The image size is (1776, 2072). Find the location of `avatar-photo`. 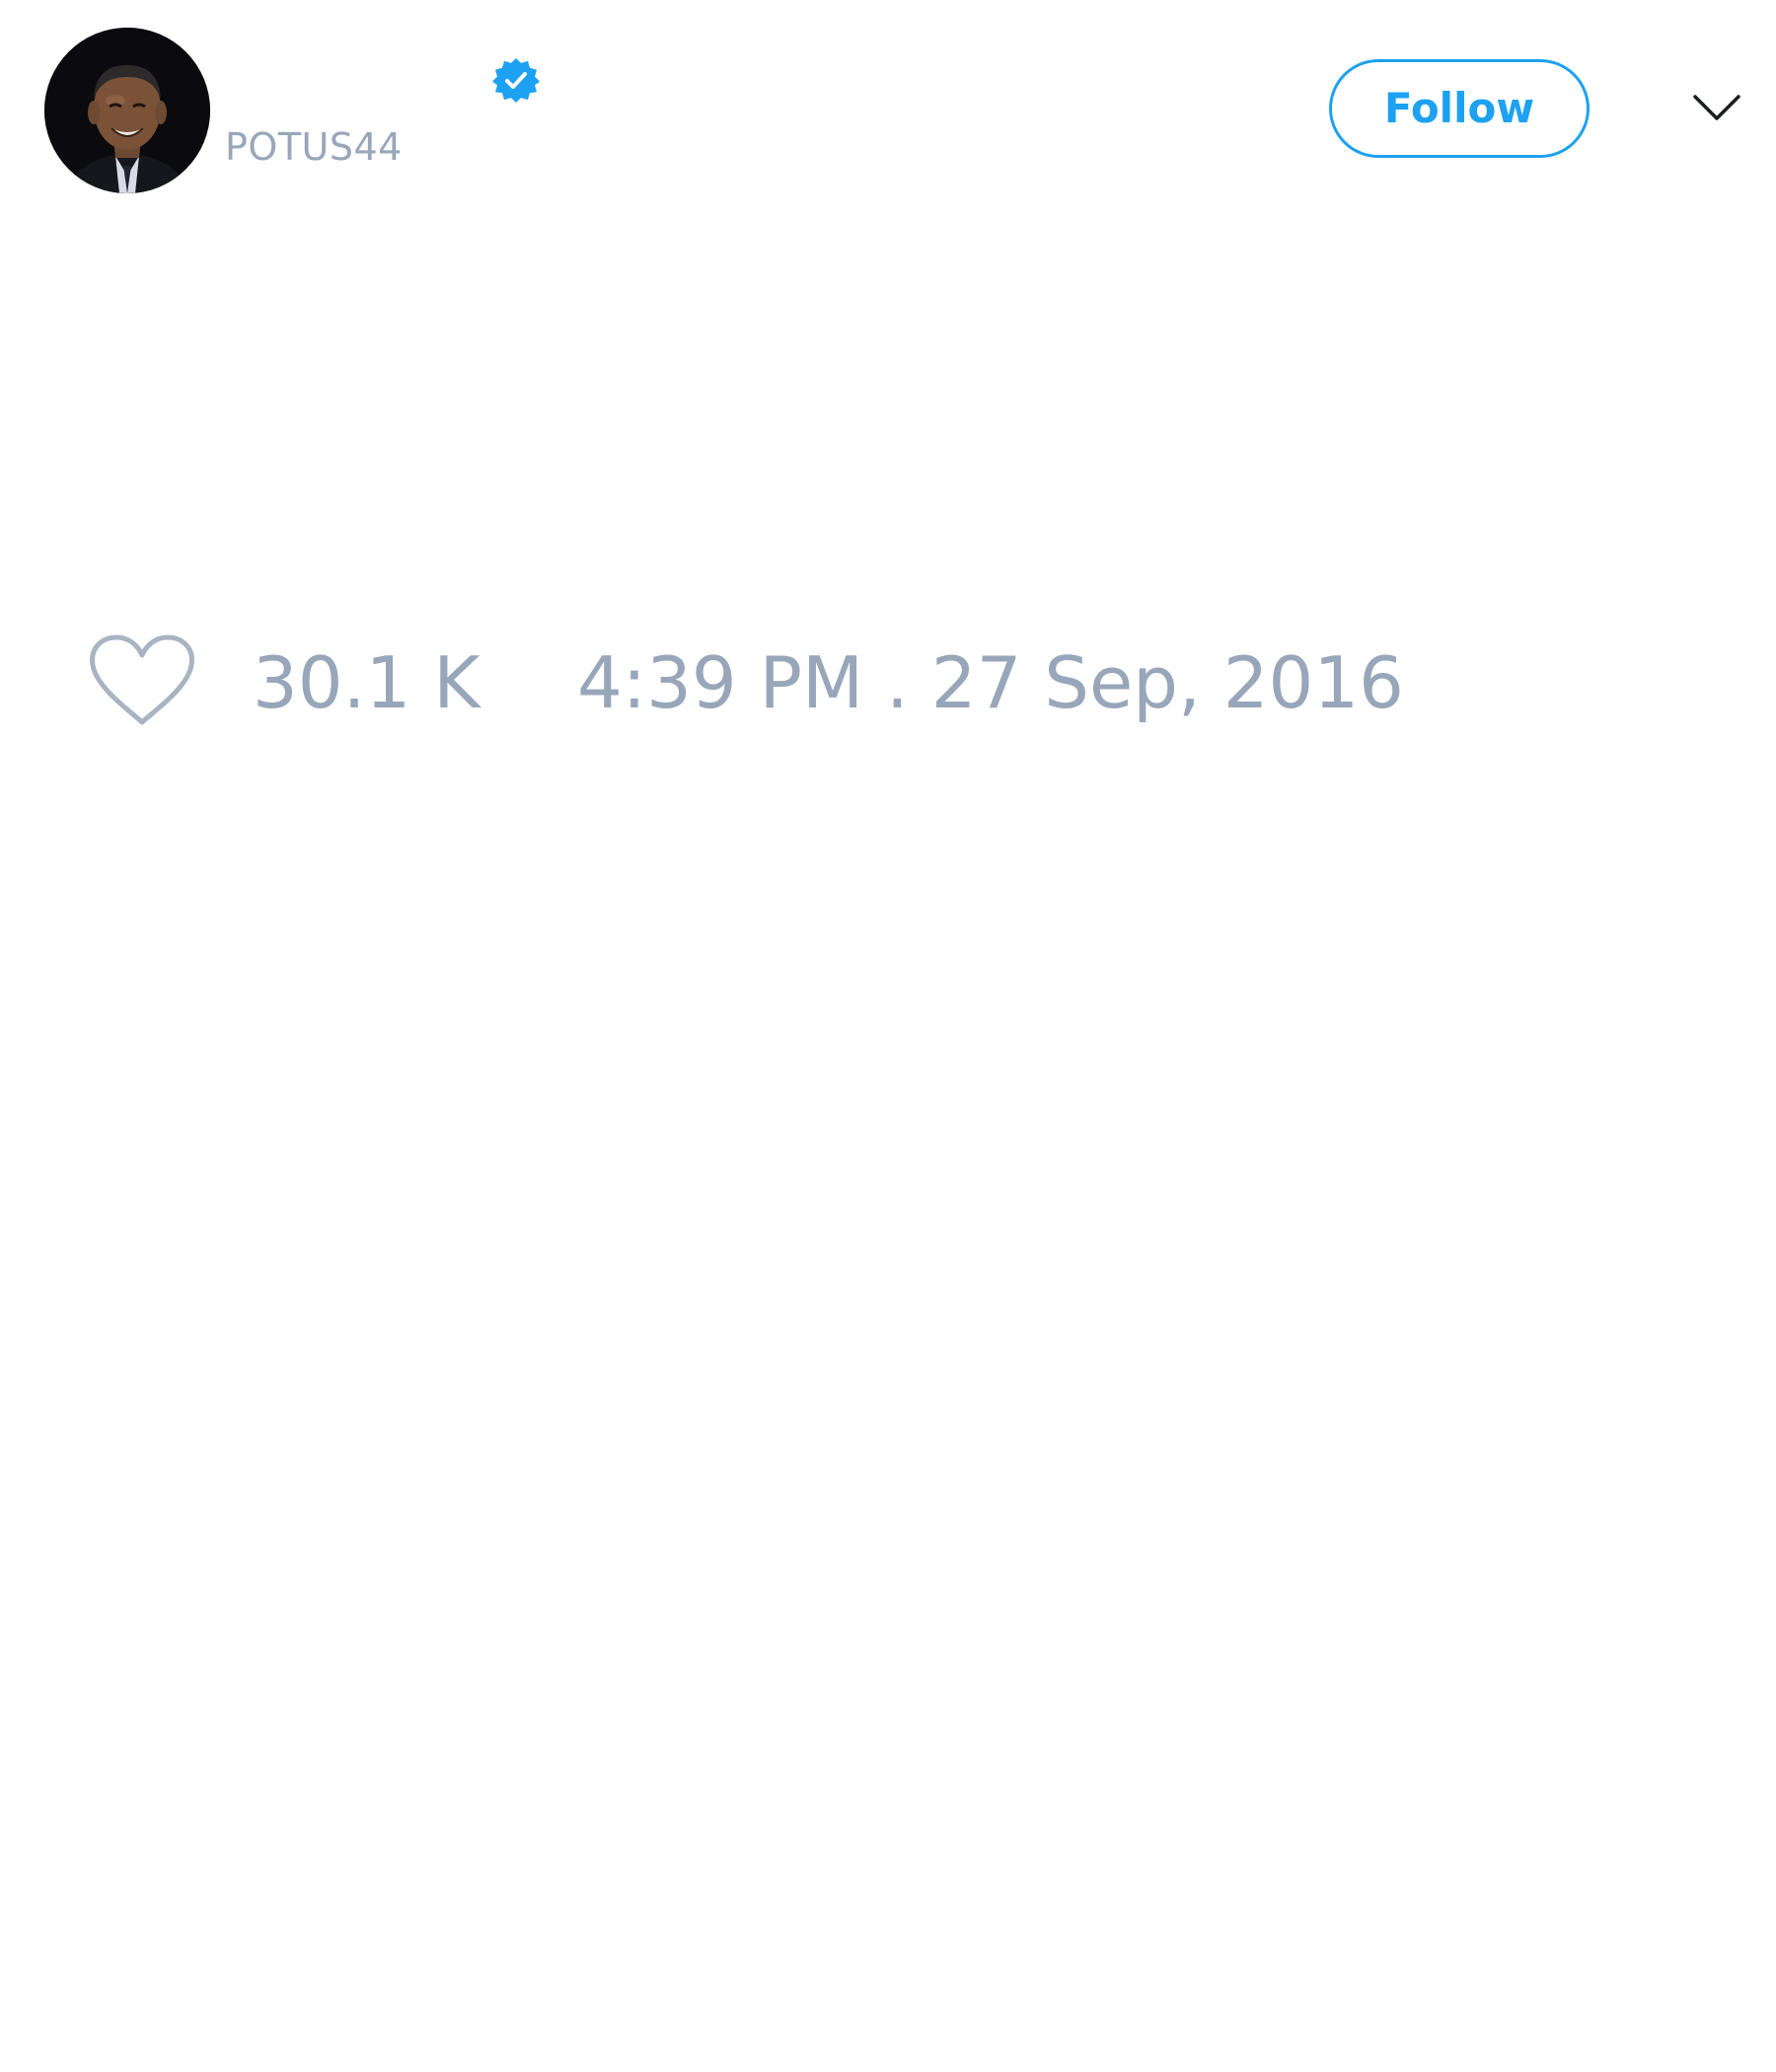

avatar-photo is located at coordinates (127, 111).